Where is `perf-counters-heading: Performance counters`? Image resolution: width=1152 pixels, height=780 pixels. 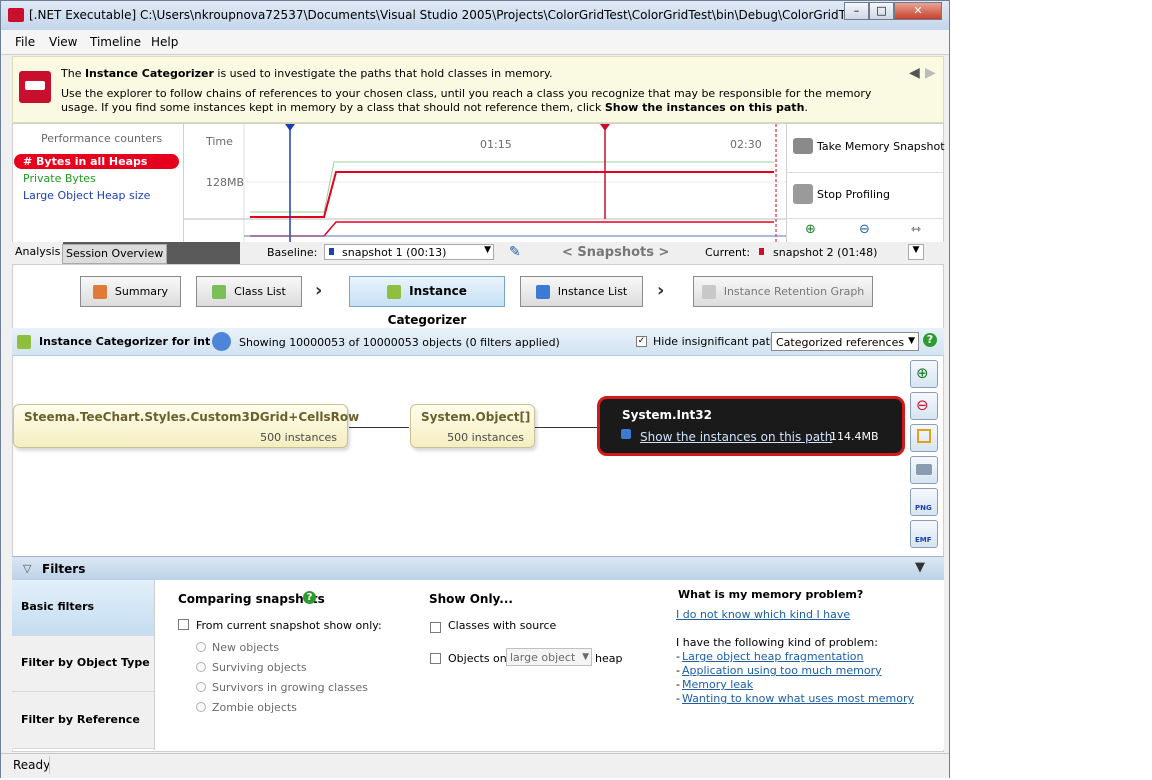
perf-counters-heading: Performance counters is located at coordinates (102, 138).